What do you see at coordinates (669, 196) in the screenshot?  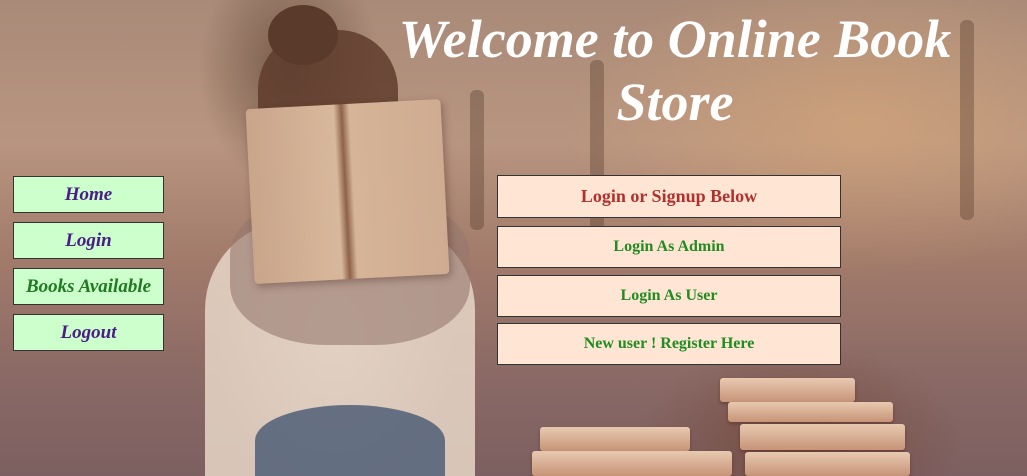 I see `login-signup-heading: Login or Signup Below` at bounding box center [669, 196].